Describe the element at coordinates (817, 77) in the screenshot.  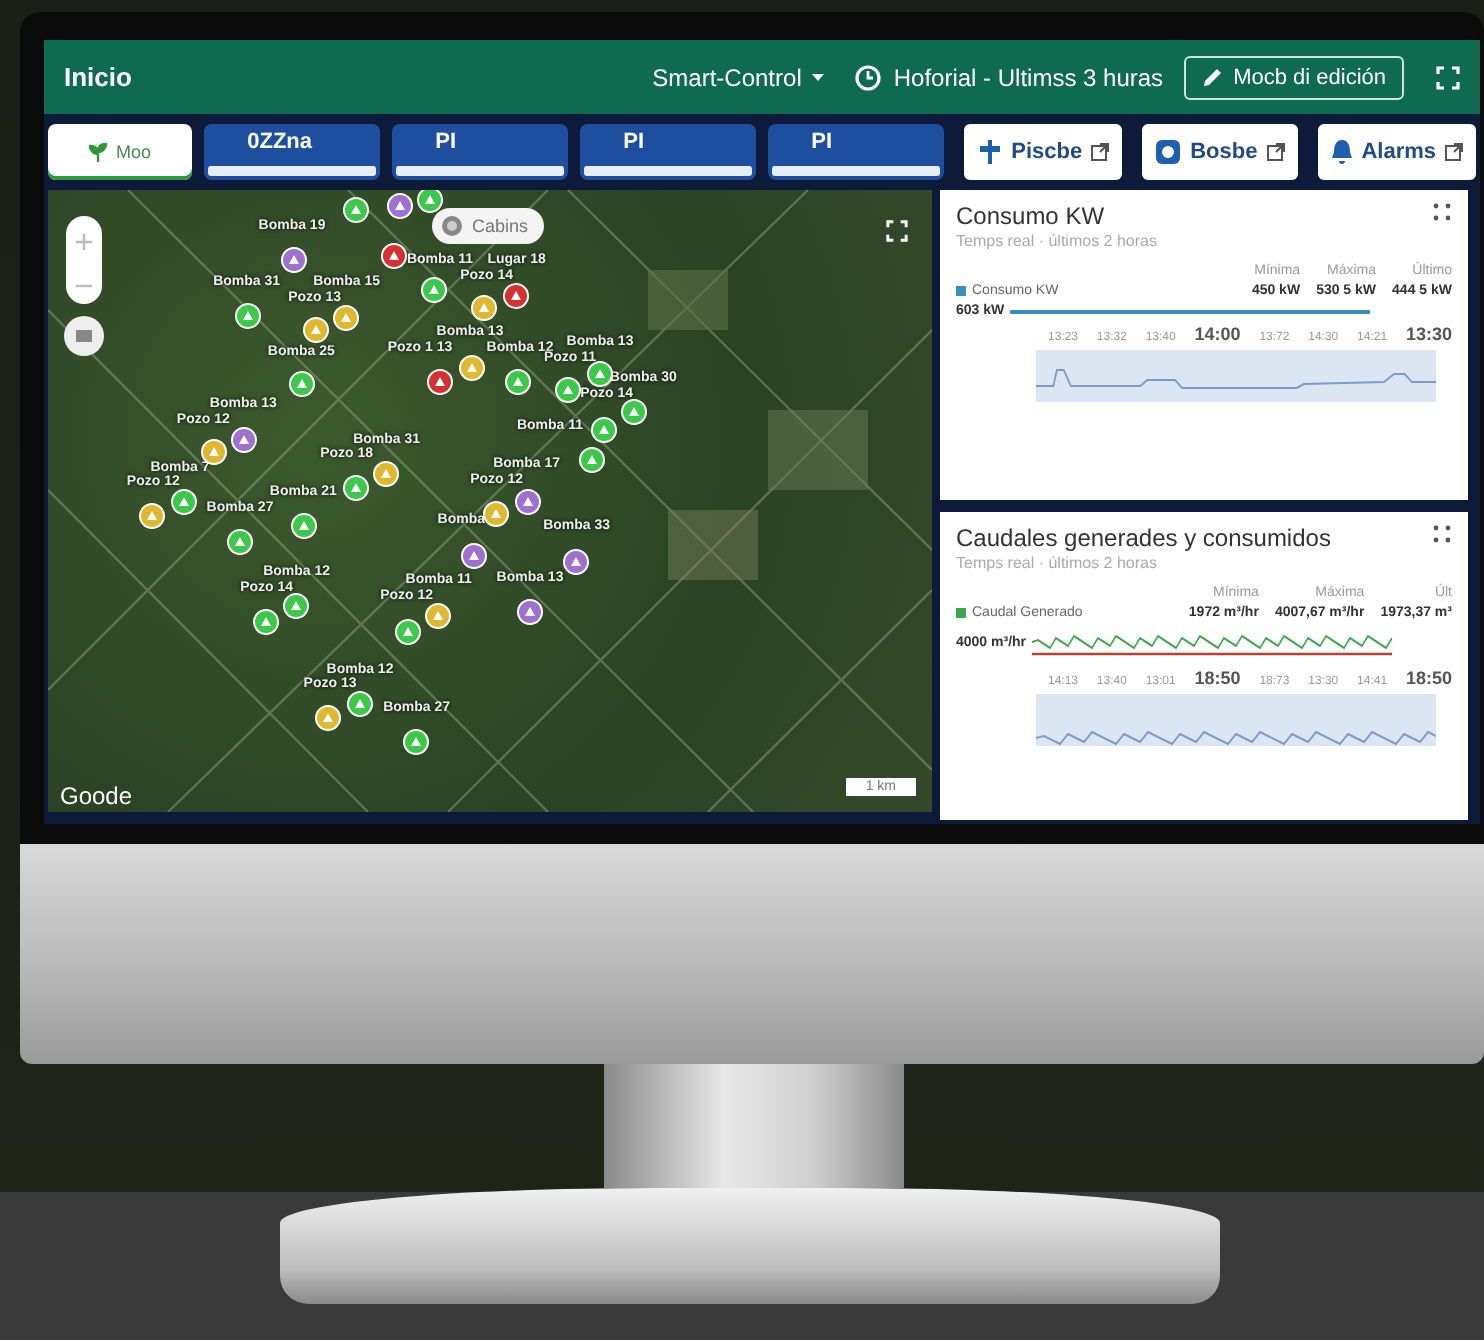
I see `caret-icon` at that location.